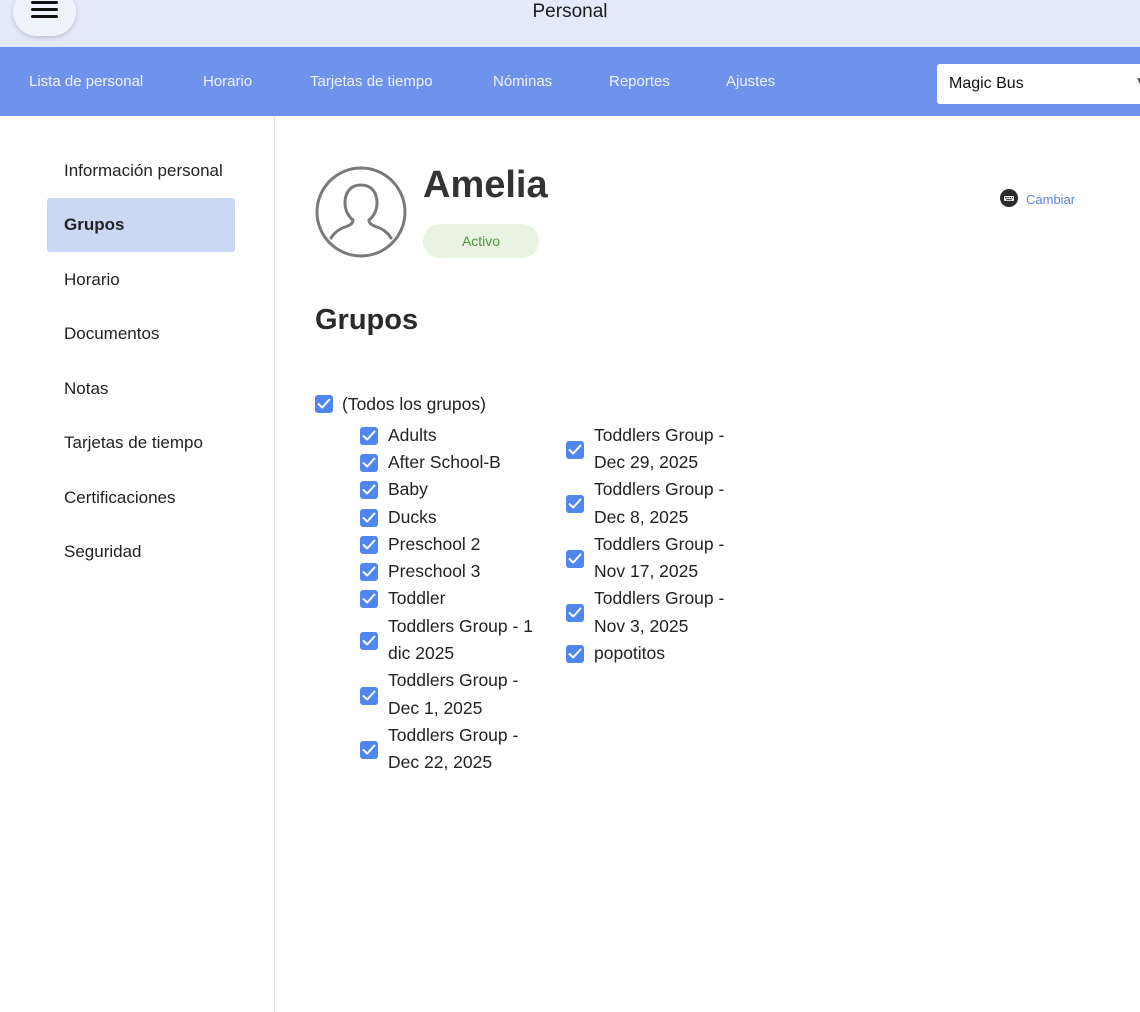  I want to click on app-title: Personal, so click(570, 11).